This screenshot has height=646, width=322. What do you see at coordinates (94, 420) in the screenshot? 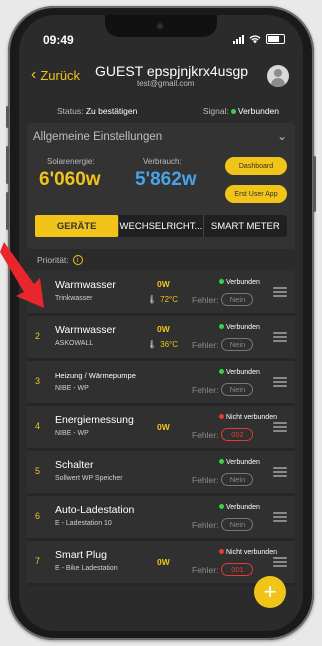
I see `device-name: Energiemessung` at bounding box center [94, 420].